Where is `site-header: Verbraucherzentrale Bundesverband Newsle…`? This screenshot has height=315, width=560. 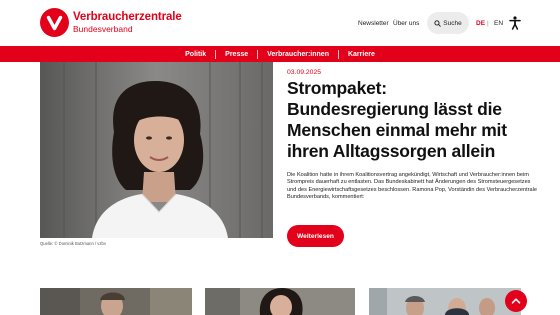 site-header: Verbraucherzentrale Bundesverband Newsle… is located at coordinates (280, 23).